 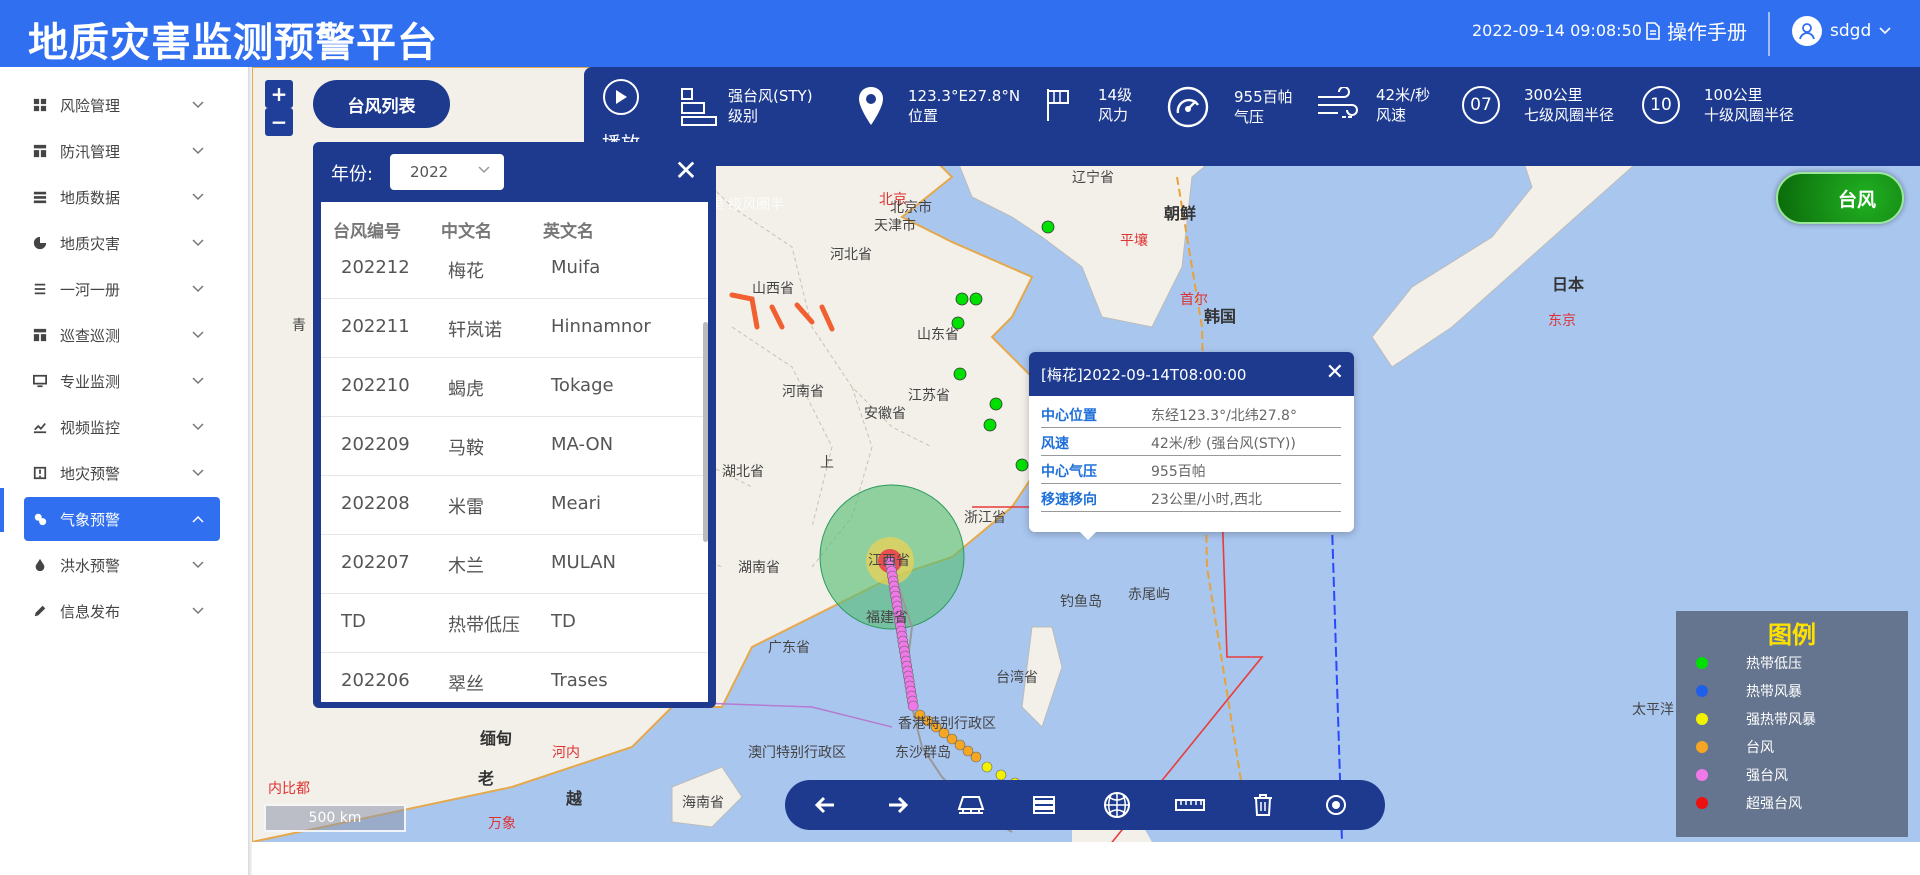 I want to click on level-value: 强台风(STY), so click(x=770, y=96).